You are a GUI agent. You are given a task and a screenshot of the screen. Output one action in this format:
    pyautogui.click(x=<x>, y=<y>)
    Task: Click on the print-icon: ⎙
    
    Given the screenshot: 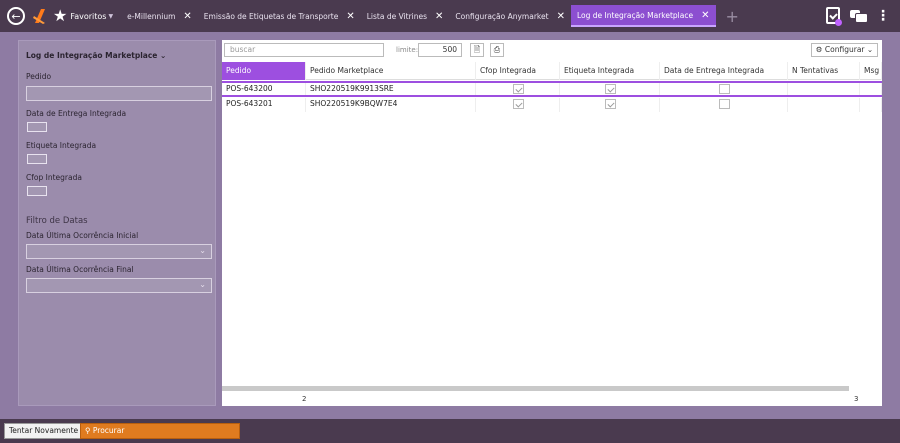 What is the action you would take?
    pyautogui.click(x=497, y=50)
    